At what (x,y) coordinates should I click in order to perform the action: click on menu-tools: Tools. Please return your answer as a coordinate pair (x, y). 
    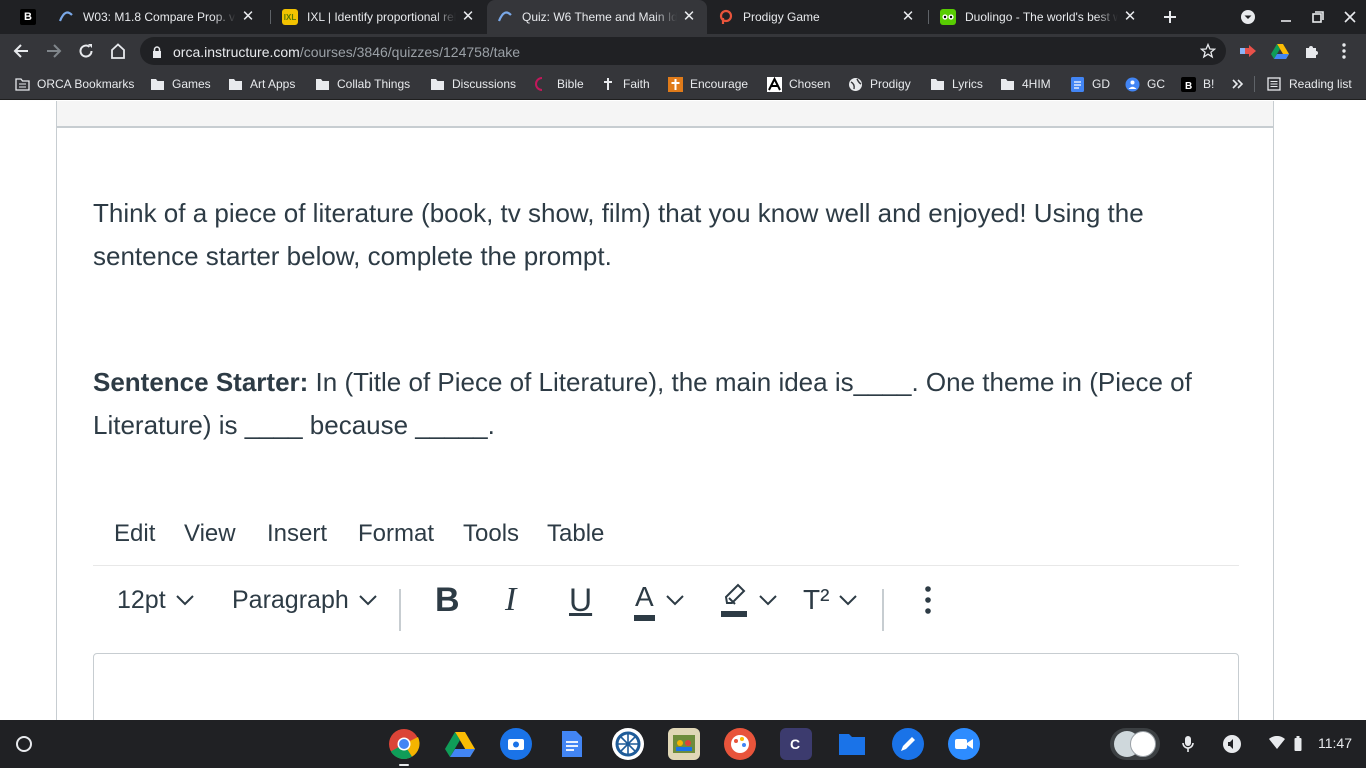
    Looking at the image, I should click on (491, 534).